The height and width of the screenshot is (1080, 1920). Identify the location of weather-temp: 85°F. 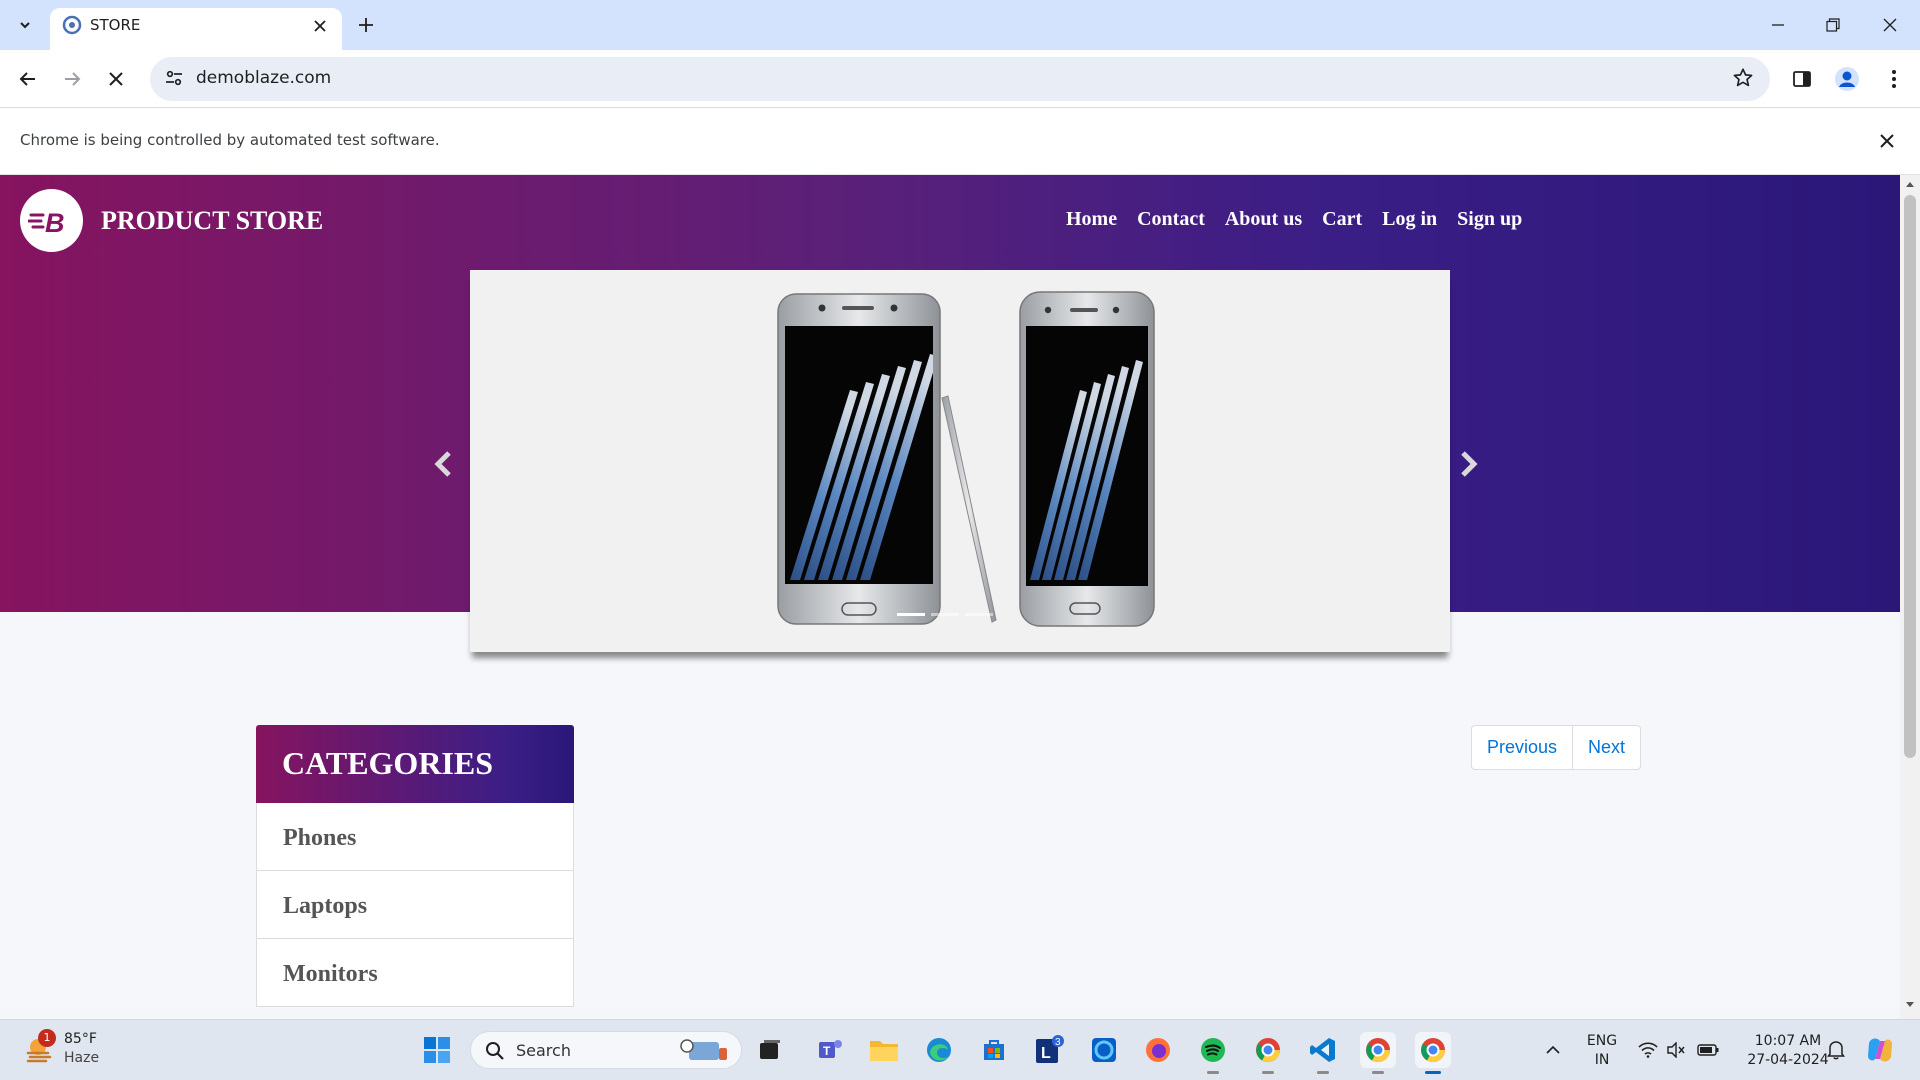
(80, 1039).